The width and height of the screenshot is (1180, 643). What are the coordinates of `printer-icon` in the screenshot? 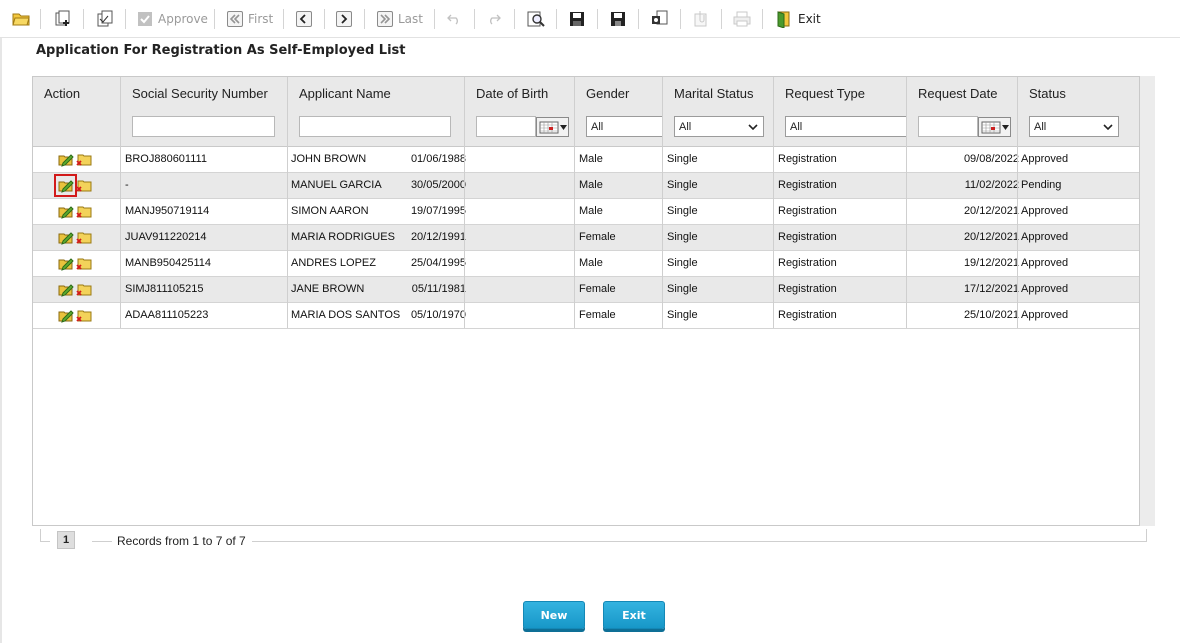 It's located at (742, 19).